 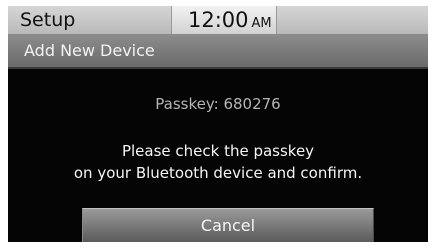 I want to click on status-bar: Setup 12:00 AM, so click(x=218, y=20).